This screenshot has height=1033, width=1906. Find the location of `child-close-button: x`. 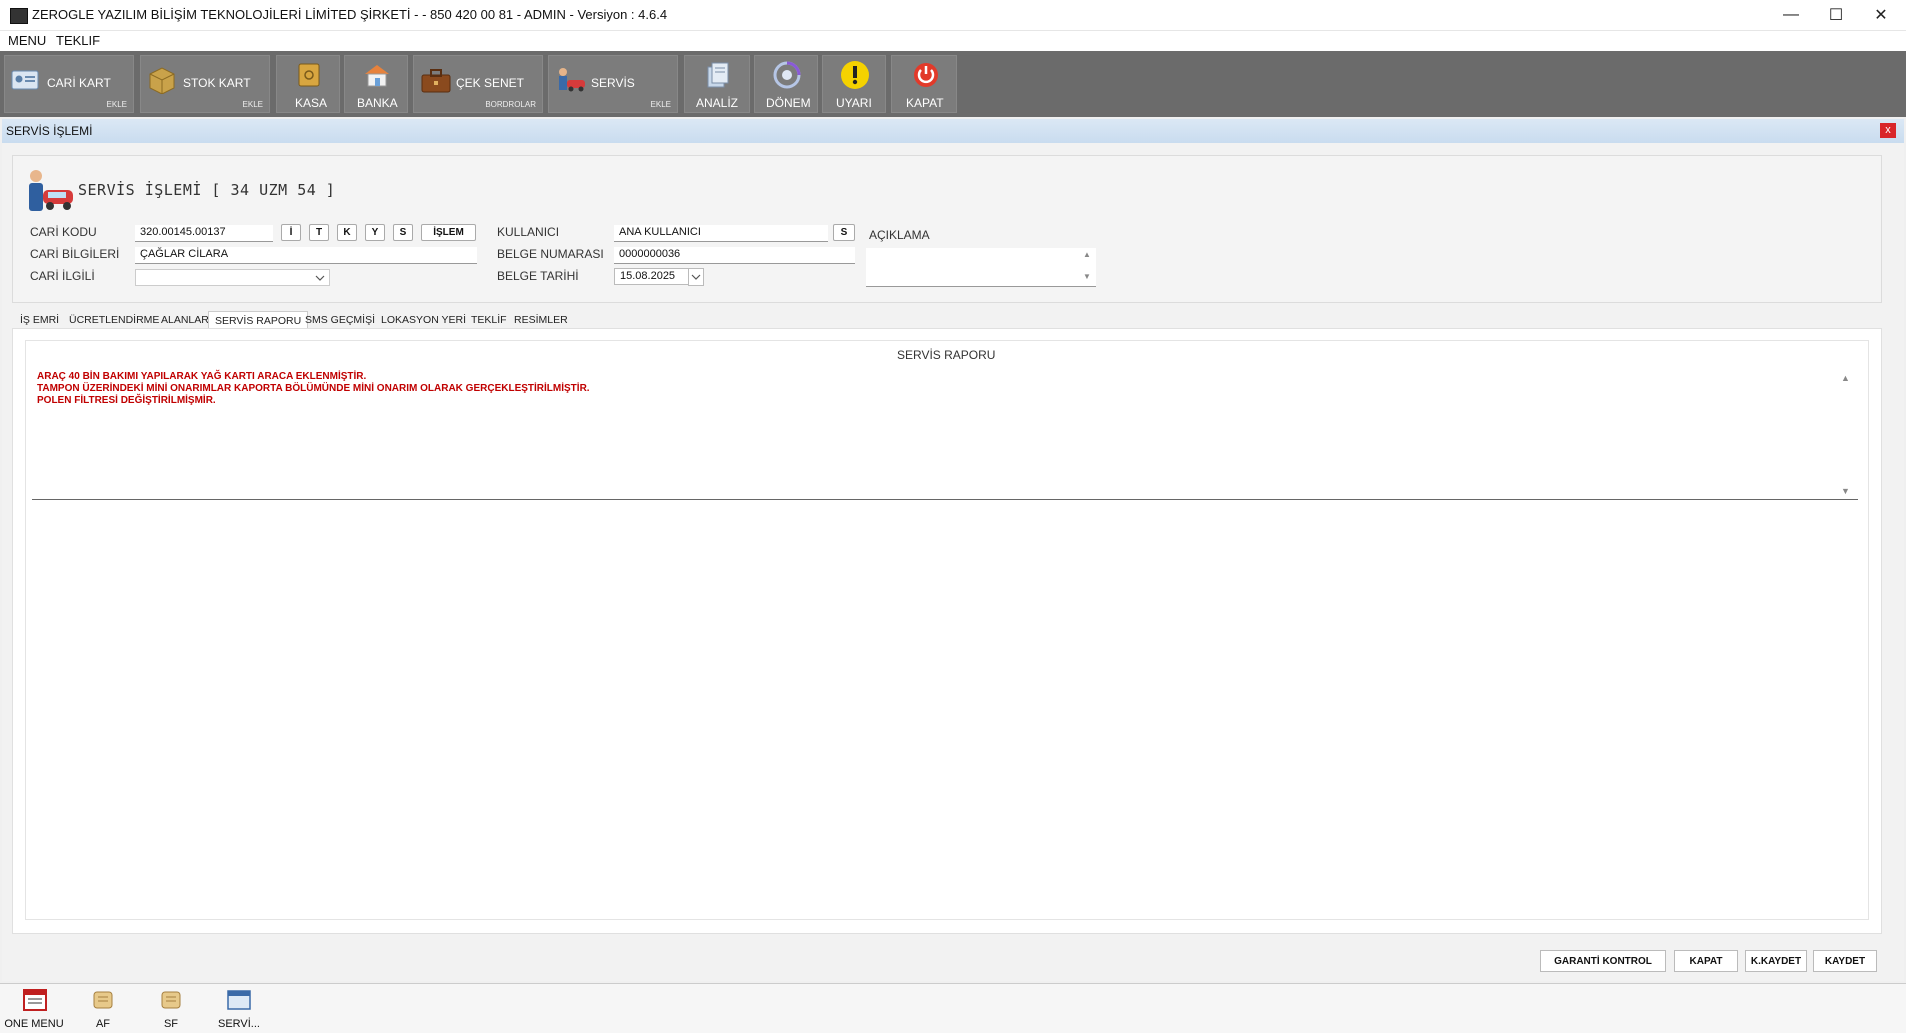

child-close-button: x is located at coordinates (1888, 130).